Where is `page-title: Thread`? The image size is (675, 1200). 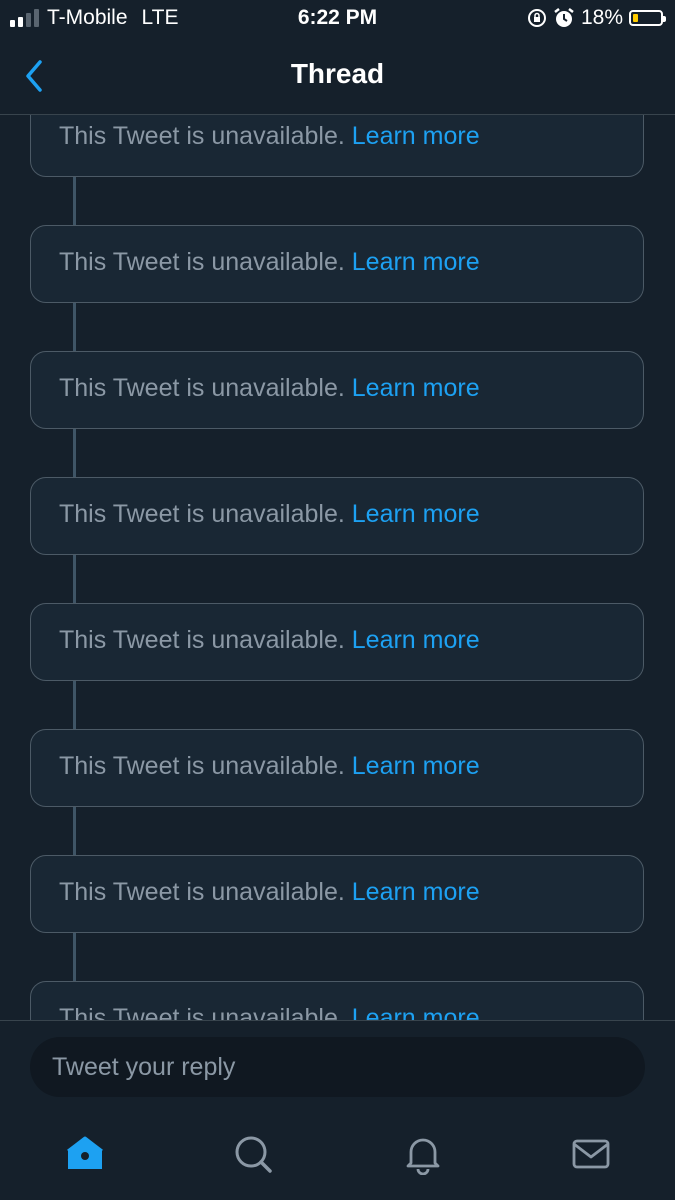
page-title: Thread is located at coordinates (337, 73).